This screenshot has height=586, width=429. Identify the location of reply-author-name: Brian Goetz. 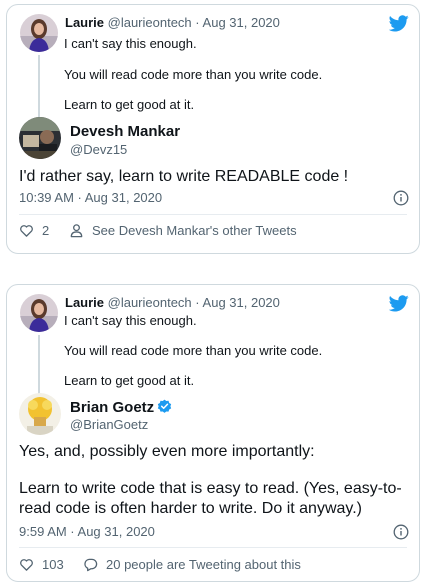
(112, 407).